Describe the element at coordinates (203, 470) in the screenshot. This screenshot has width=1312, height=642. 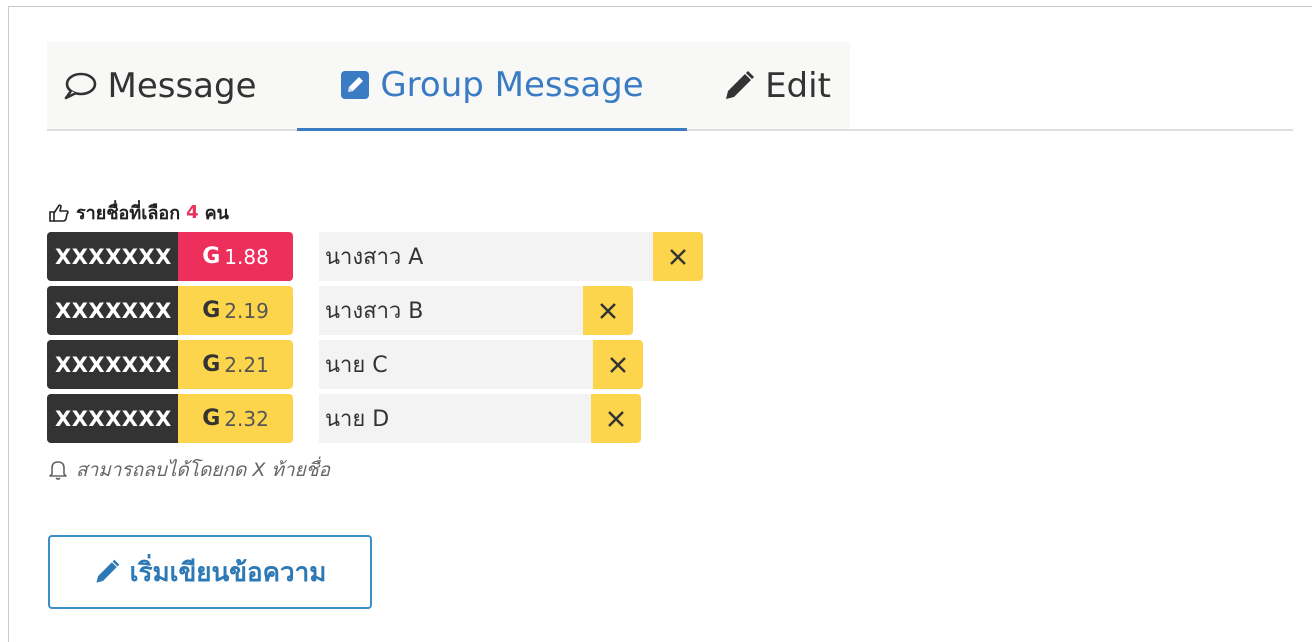
I see `delete-hint-text: สามารถลบได้โดยกด X ท้ายชื่อ` at that location.